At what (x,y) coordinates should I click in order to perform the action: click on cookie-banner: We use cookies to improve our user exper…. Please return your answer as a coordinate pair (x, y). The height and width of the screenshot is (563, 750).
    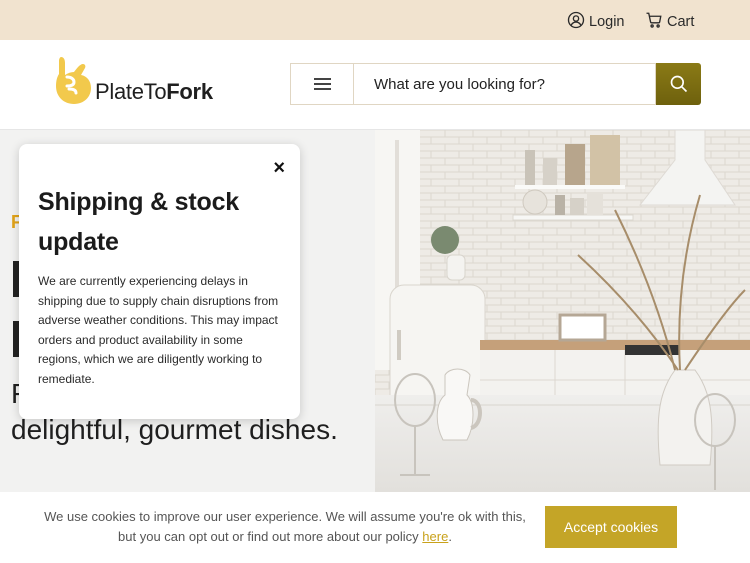
    Looking at the image, I should click on (375, 527).